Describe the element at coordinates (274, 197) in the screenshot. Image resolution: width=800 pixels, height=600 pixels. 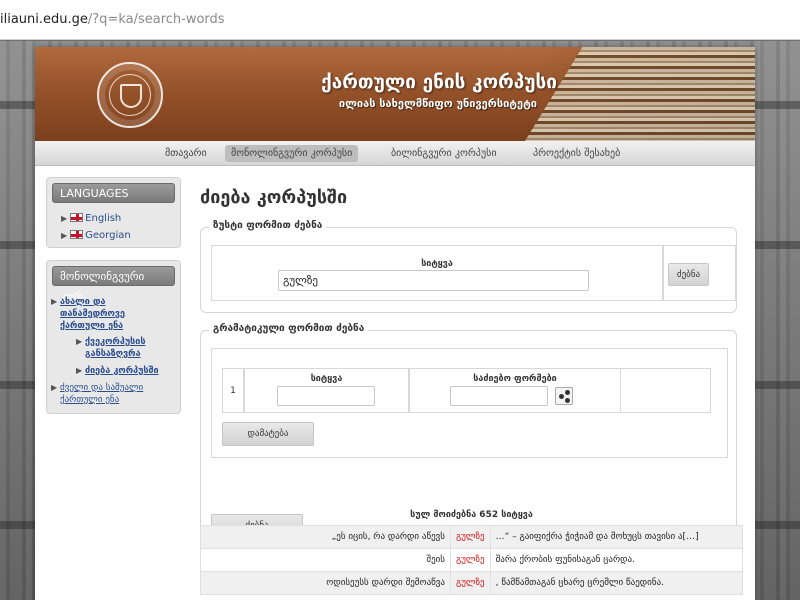
I see `page-title: ძიება კორპუსში` at that location.